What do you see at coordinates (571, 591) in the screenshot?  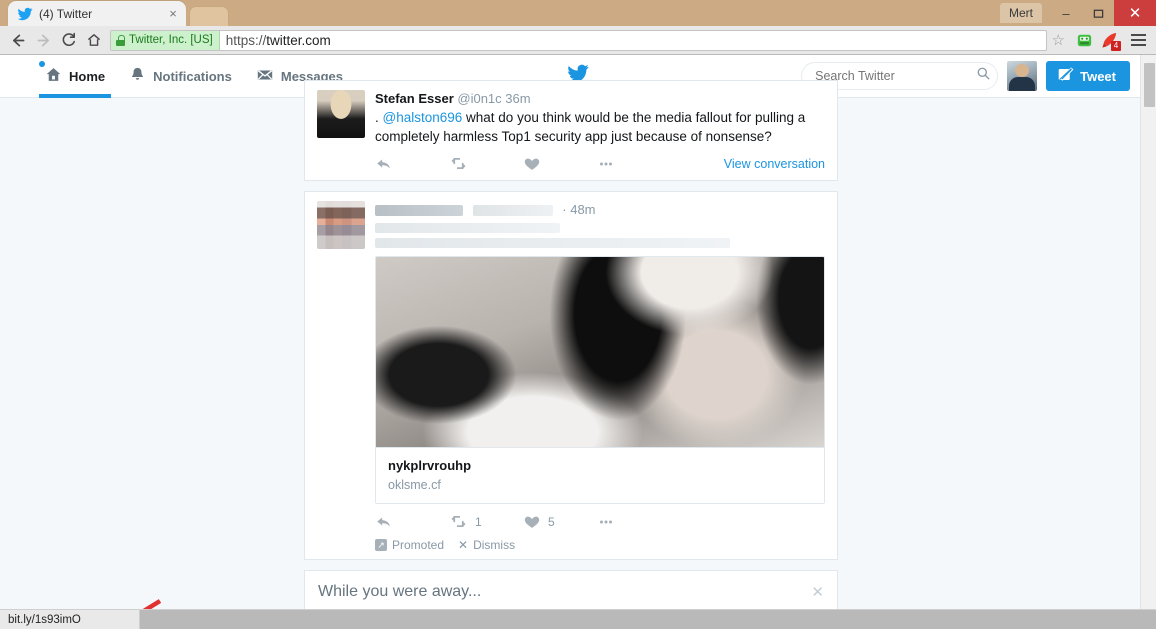 I see `wywa-header: While you were away... ✕` at bounding box center [571, 591].